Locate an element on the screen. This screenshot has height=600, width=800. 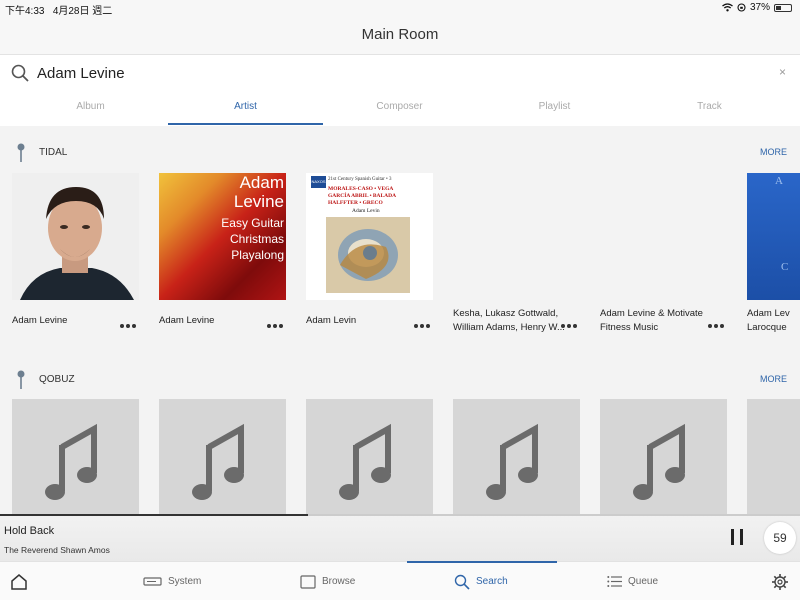
nav-label: Queue is located at coordinates (643, 581).